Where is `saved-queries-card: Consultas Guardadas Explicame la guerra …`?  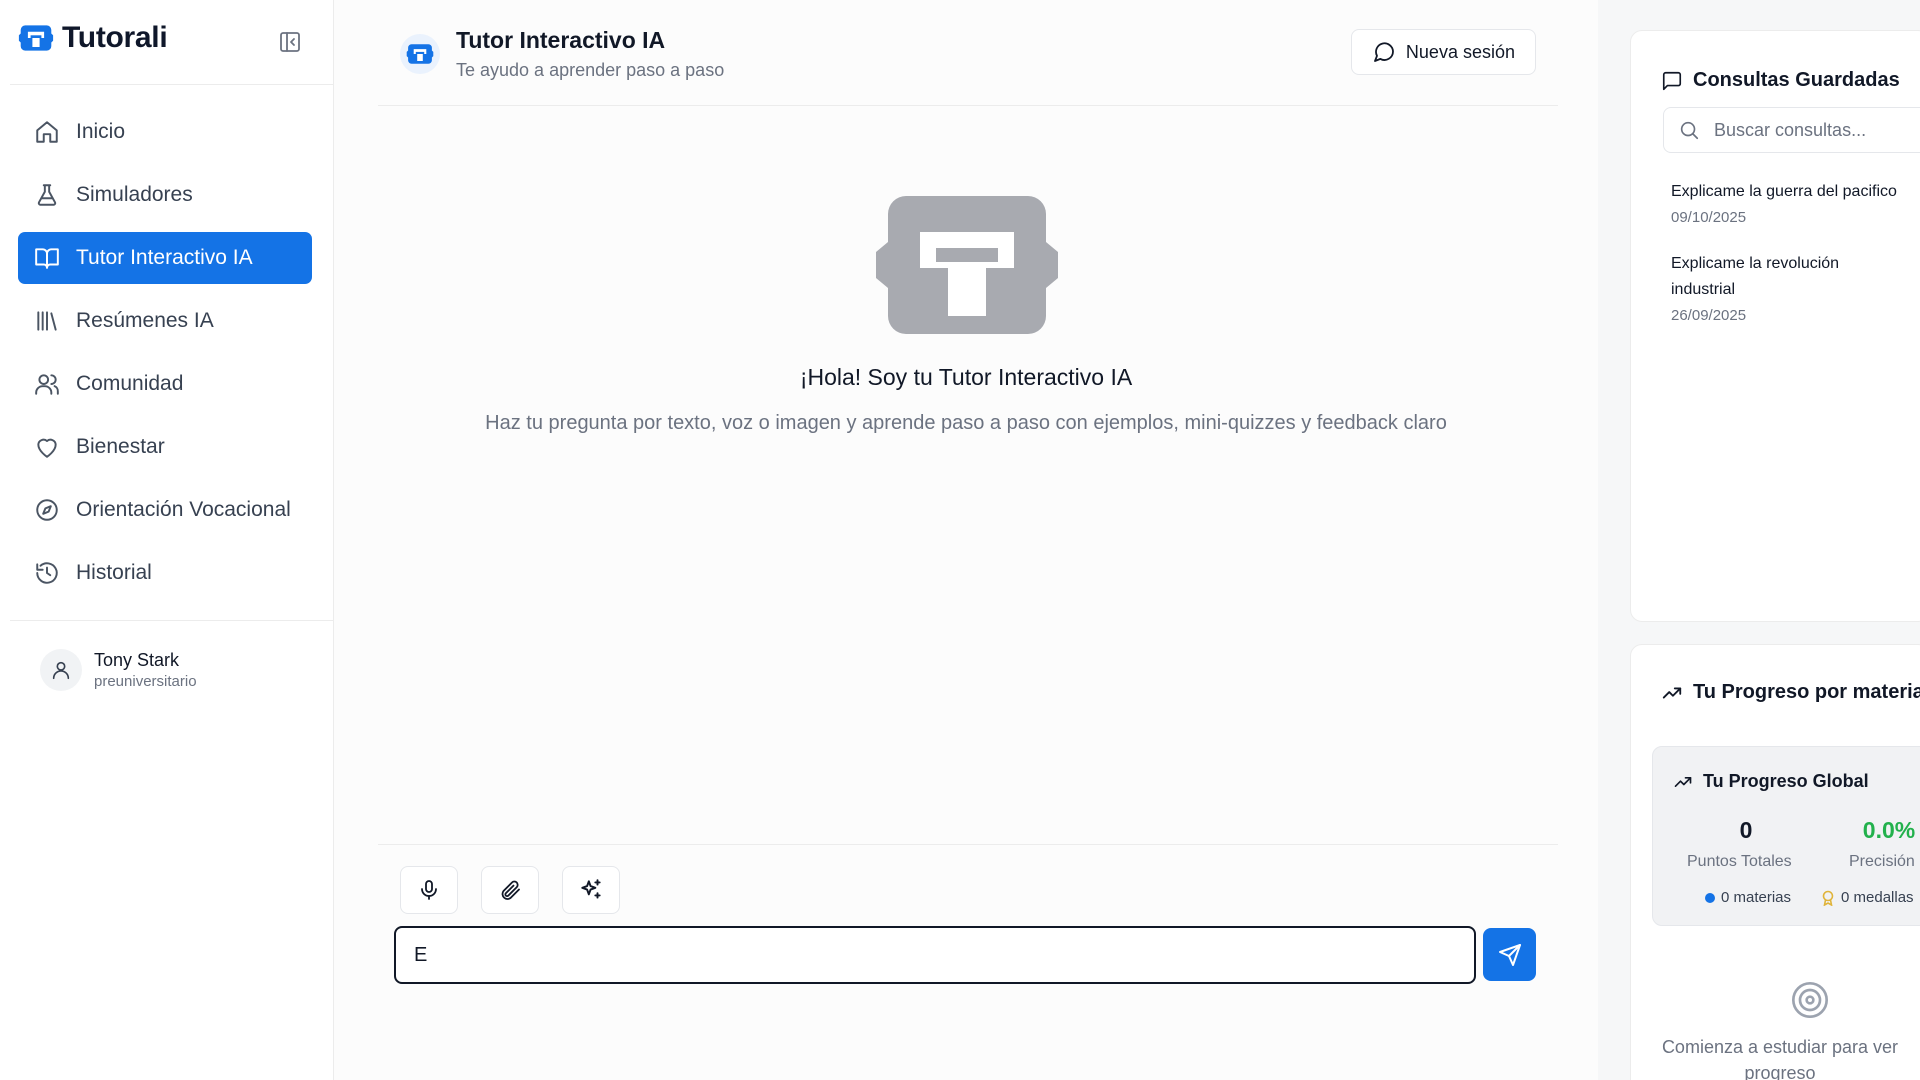 saved-queries-card: Consultas Guardadas Explicame la guerra … is located at coordinates (1775, 326).